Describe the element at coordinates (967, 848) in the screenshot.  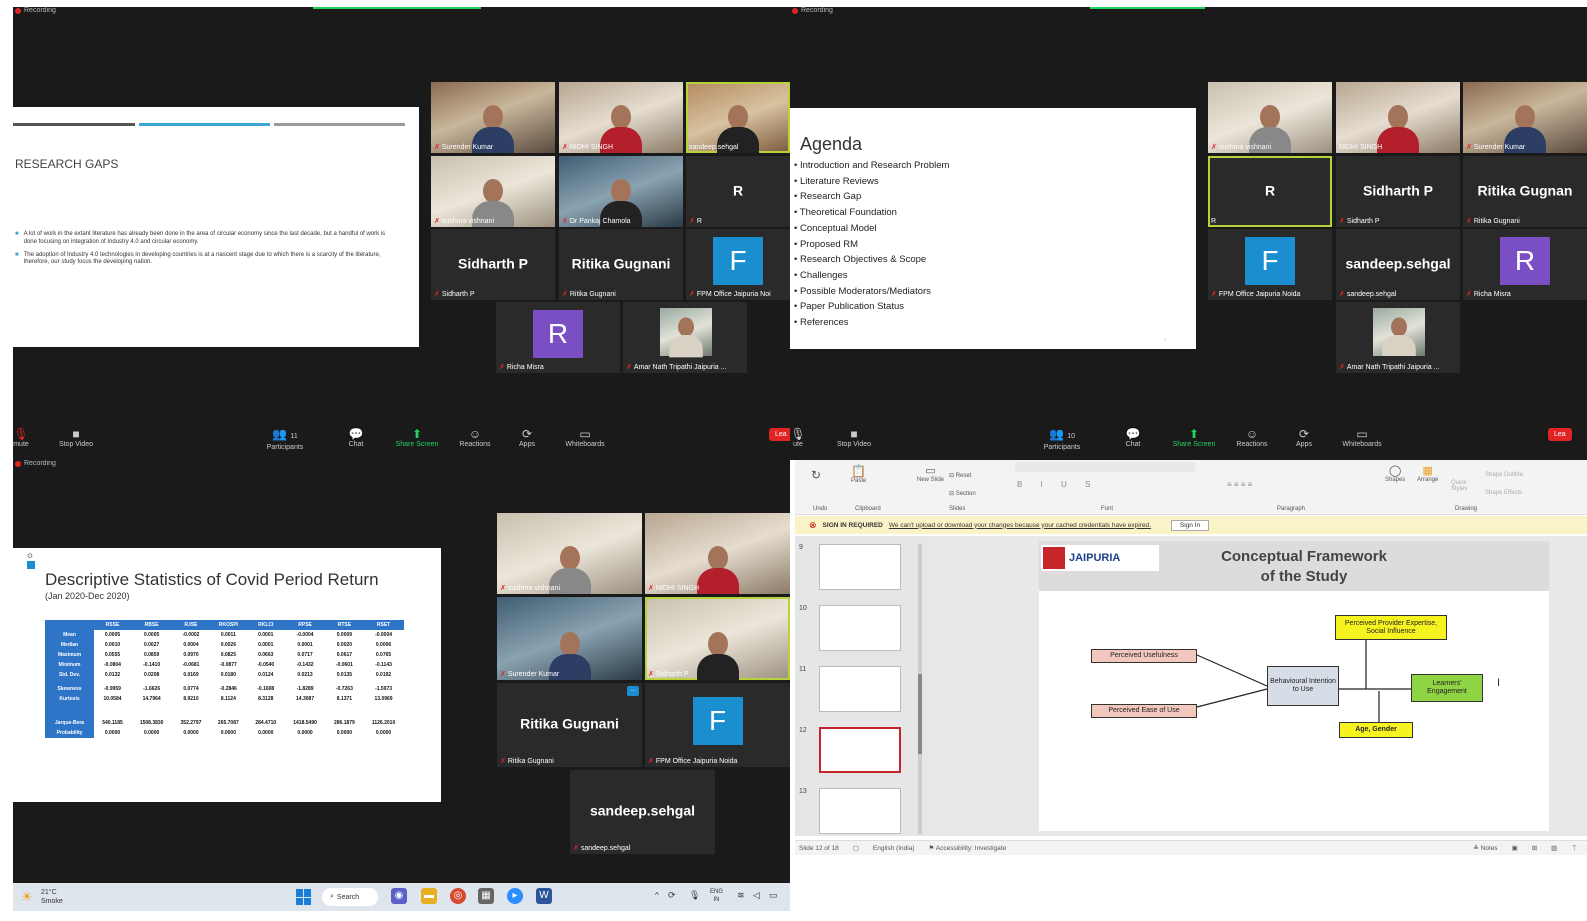
I see `accessibility-status: ⚑ Accessibility: Investigate` at that location.